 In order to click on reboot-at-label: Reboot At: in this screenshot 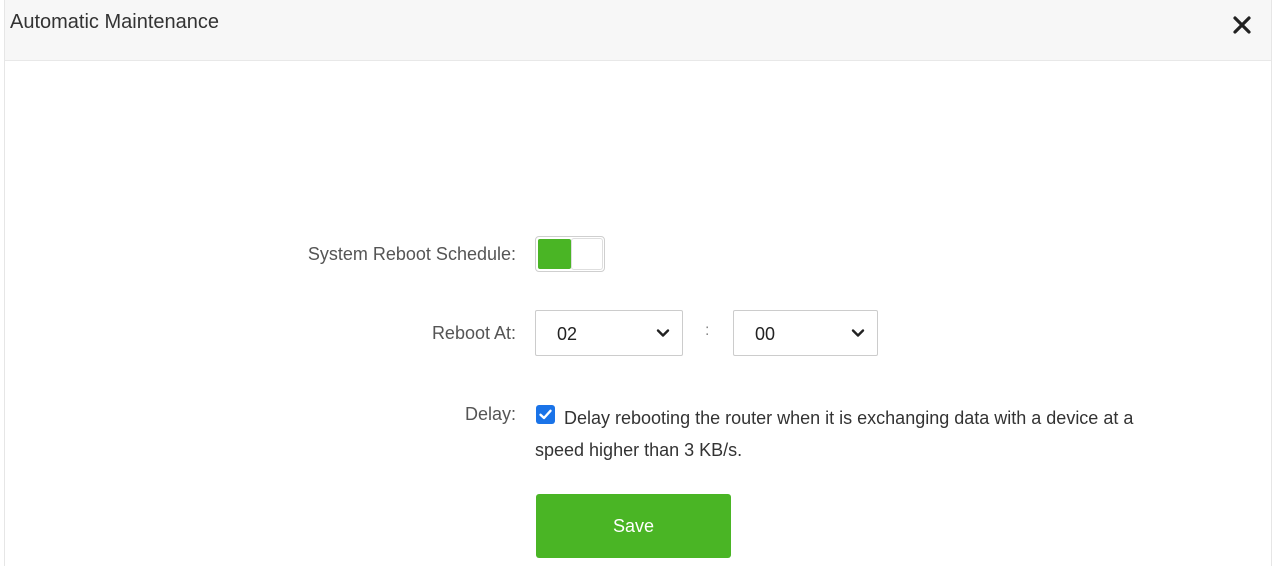, I will do `click(473, 333)`.